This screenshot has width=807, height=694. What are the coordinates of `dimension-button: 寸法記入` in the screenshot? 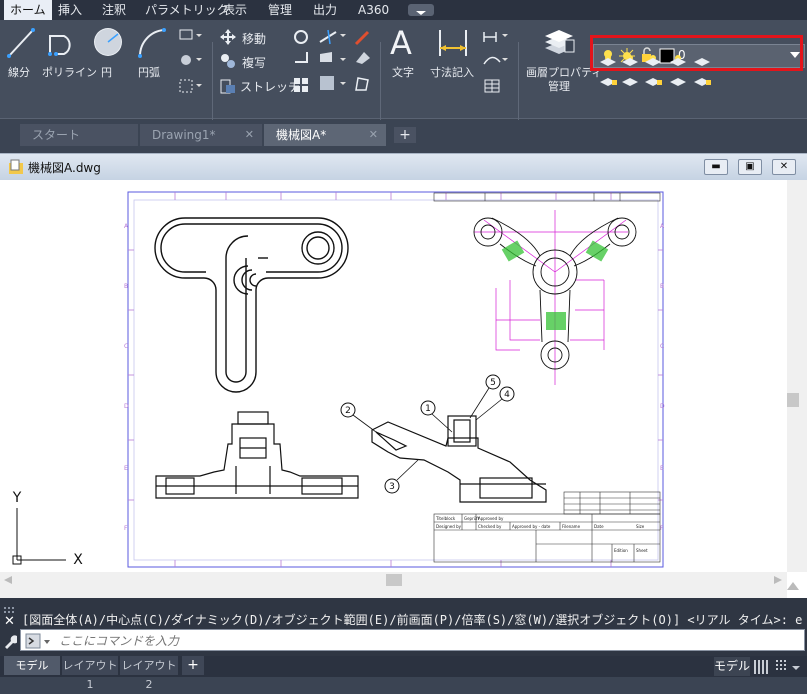 It's located at (452, 72).